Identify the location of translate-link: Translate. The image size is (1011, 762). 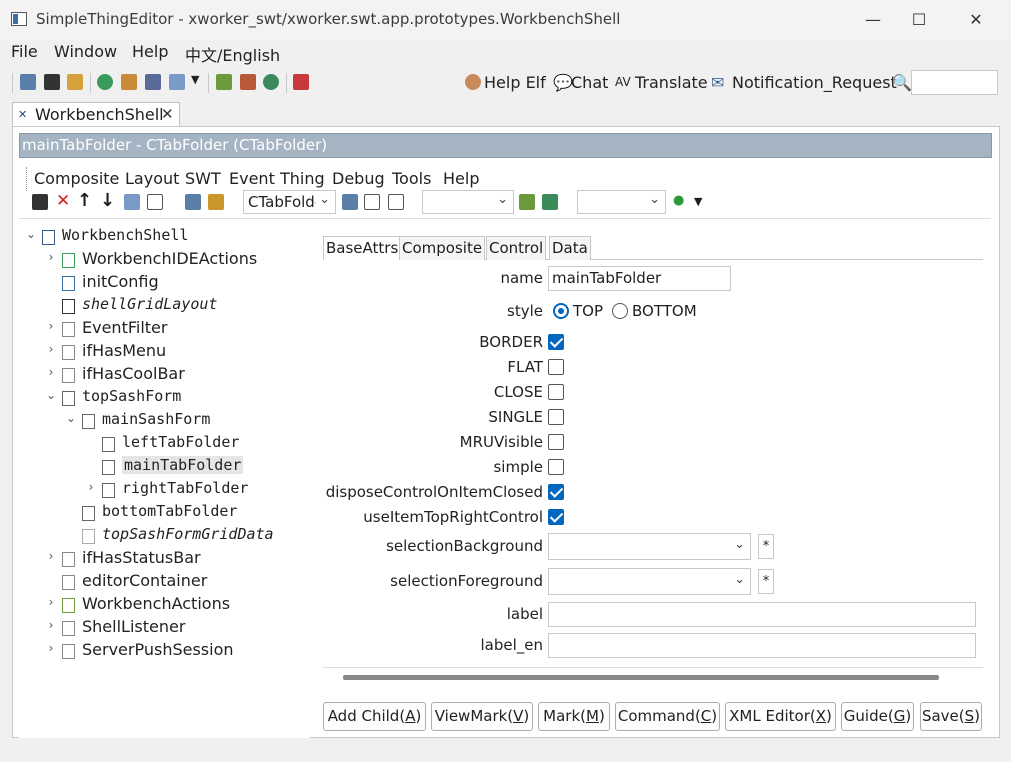
(671, 82).